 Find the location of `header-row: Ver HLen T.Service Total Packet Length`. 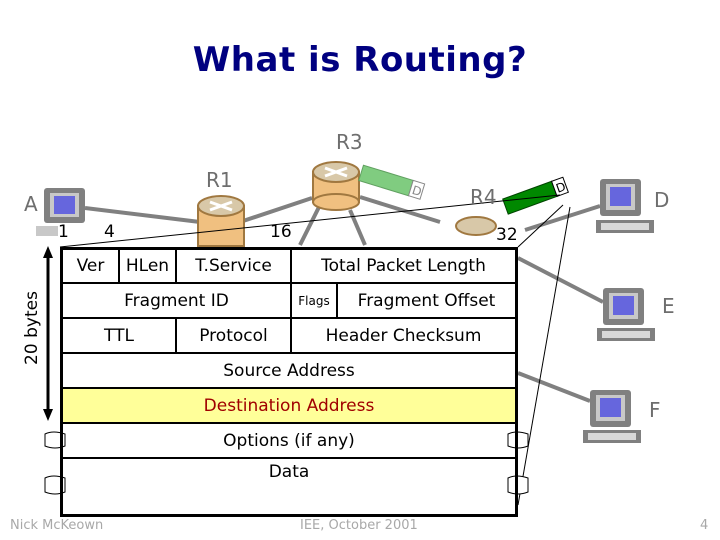

header-row: Ver HLen T.Service Total Packet Length is located at coordinates (289, 267).